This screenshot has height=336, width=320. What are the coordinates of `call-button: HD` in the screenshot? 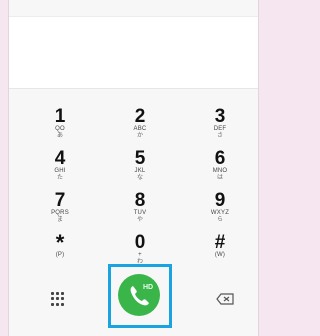 It's located at (139, 295).